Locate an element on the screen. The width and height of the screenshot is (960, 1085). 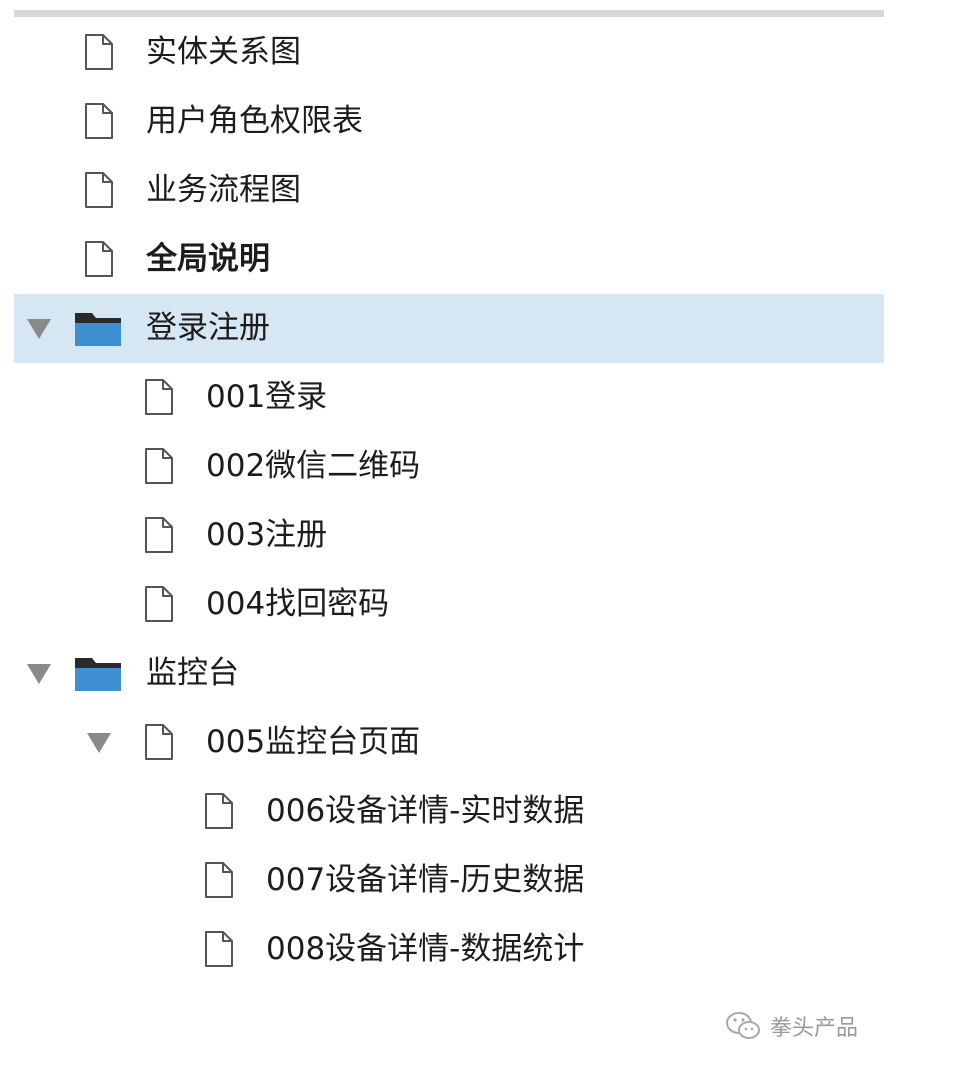
watermark-text: 拳头产品 is located at coordinates (814, 1028).